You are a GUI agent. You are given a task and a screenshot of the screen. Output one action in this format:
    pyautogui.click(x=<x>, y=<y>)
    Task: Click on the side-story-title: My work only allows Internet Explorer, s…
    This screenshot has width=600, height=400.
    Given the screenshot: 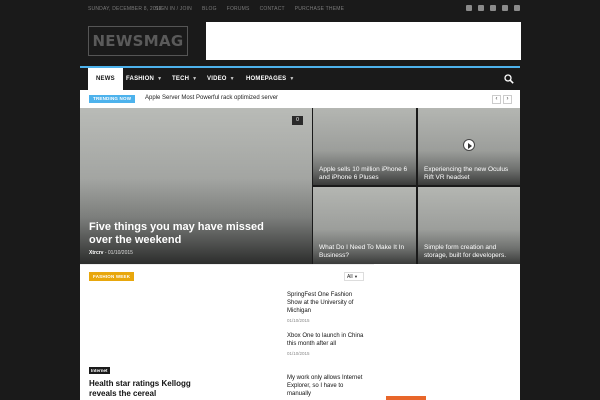 What is the action you would take?
    pyautogui.click(x=327, y=386)
    